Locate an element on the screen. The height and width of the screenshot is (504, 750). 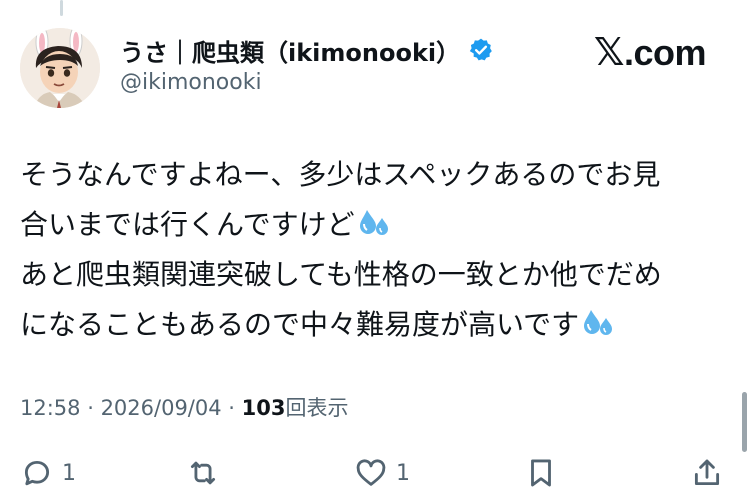
scrollbar-thumb is located at coordinates (744, 422).